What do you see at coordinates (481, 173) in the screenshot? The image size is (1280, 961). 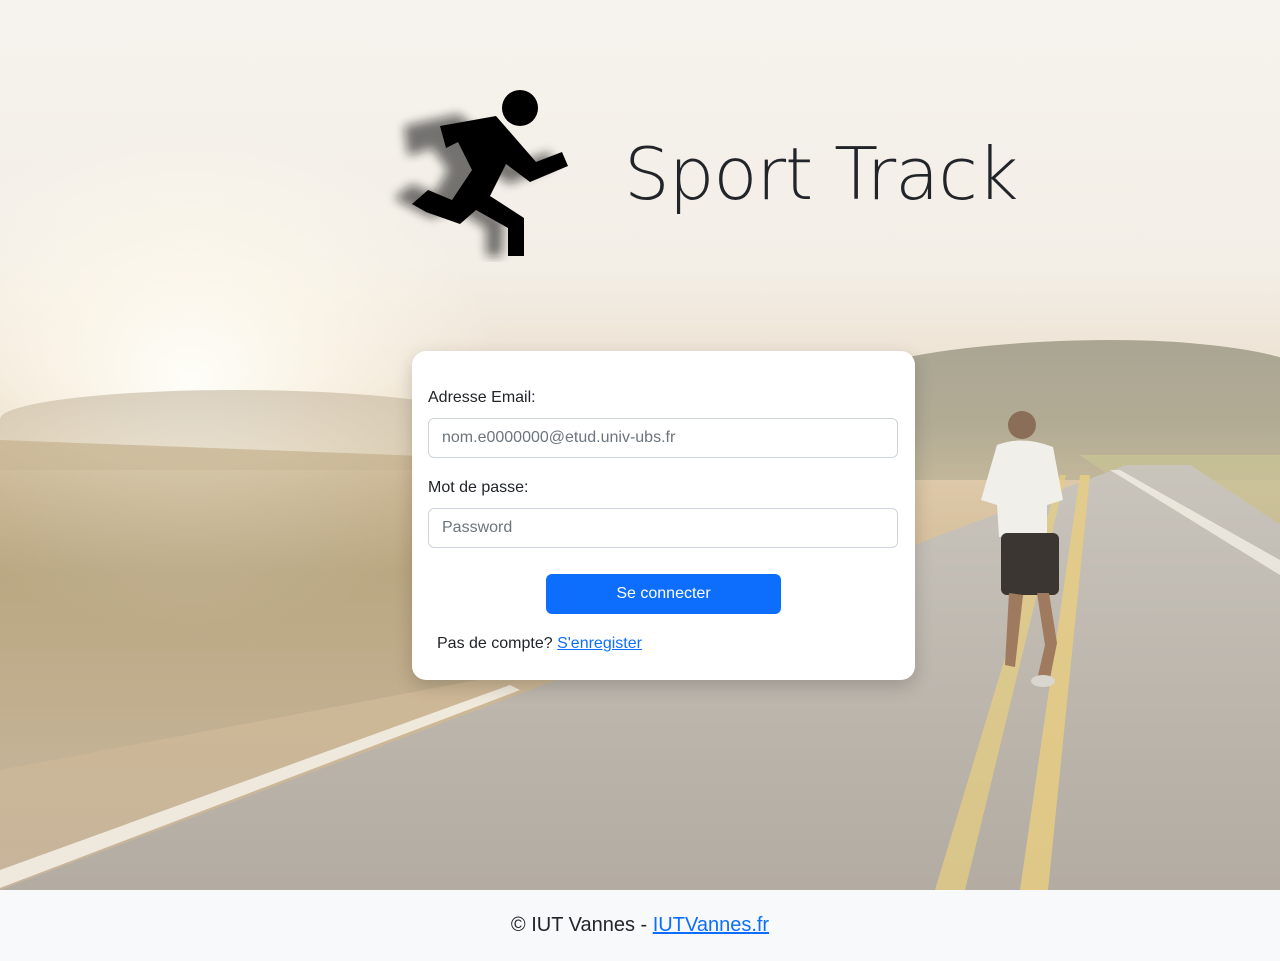 I see `running-man-icon` at bounding box center [481, 173].